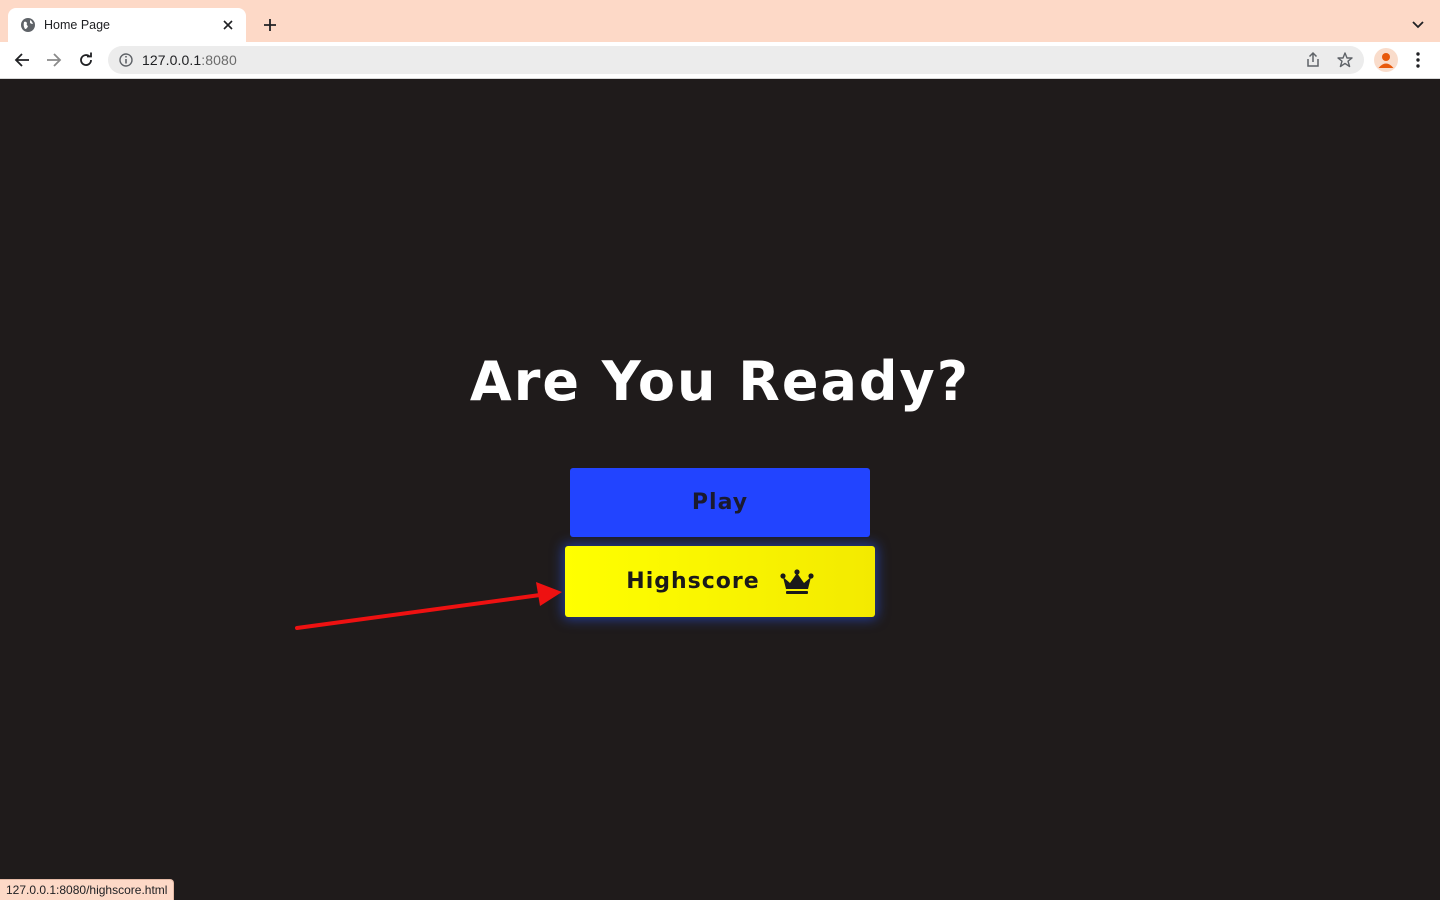  What do you see at coordinates (127, 25) in the screenshot?
I see `browser-tab: Home Page` at bounding box center [127, 25].